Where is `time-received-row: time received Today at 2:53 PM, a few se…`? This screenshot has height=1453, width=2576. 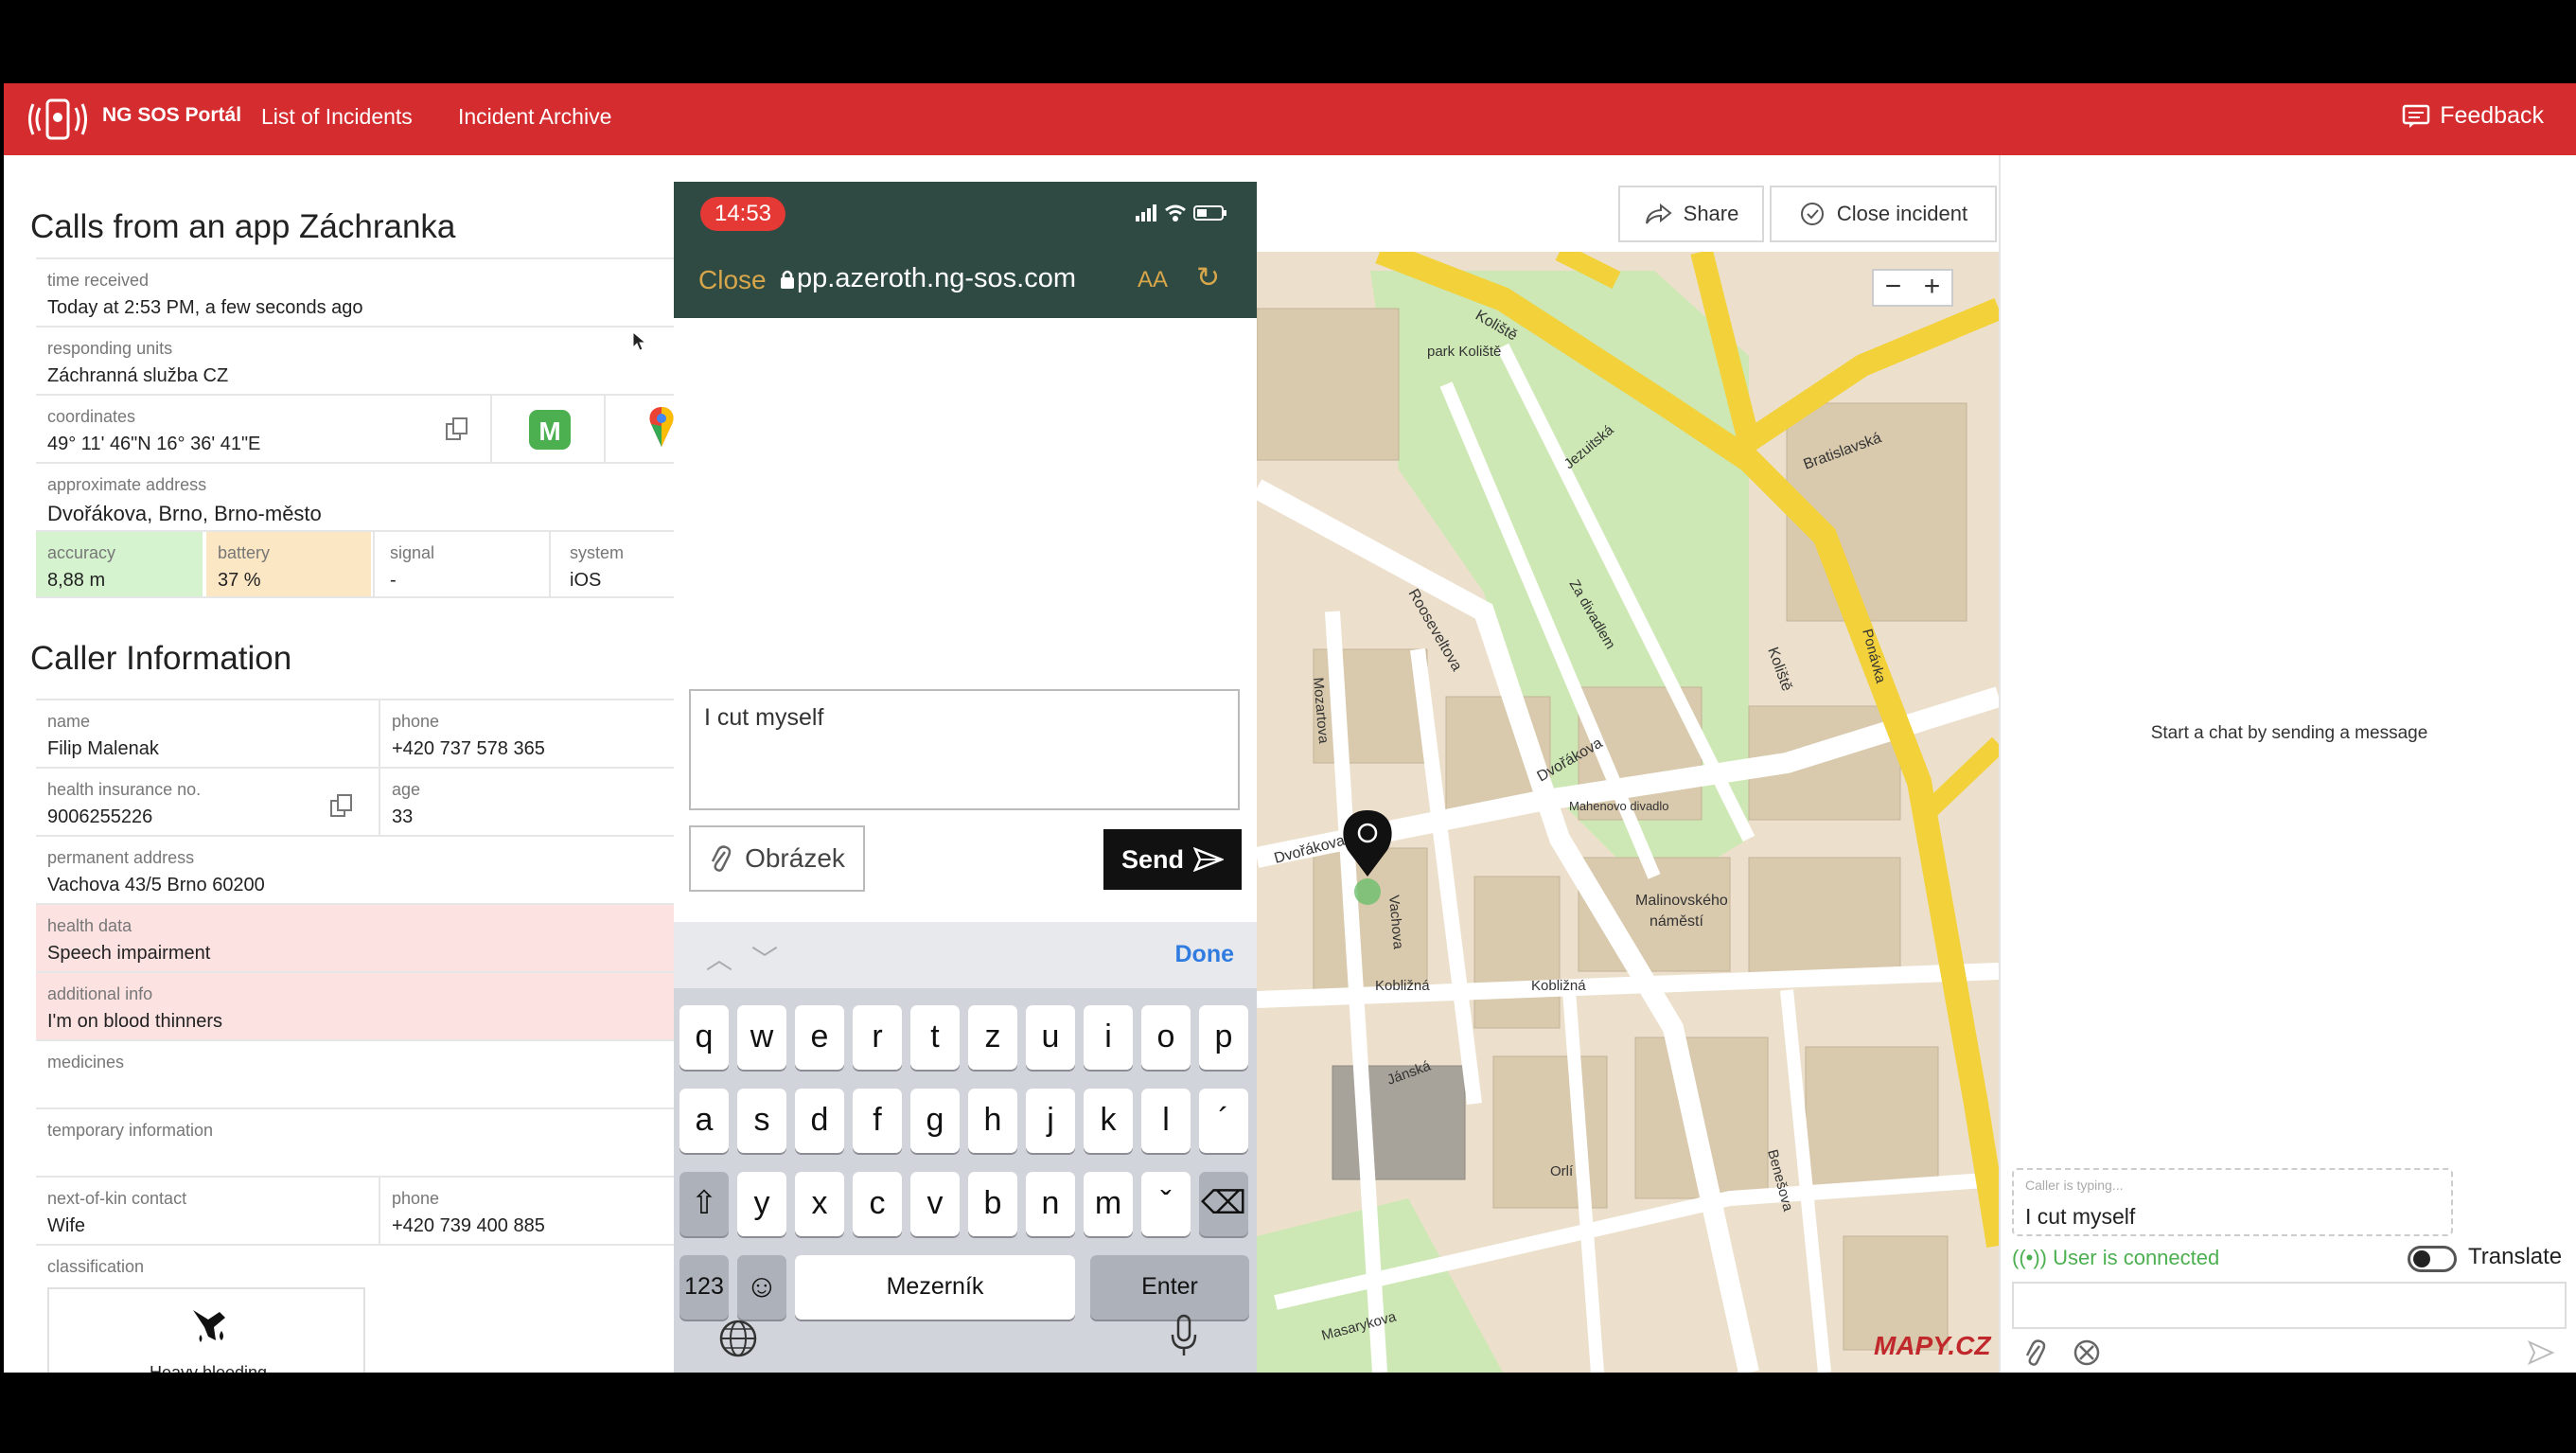
time-received-row: time received Today at 2:53 PM, a few se… is located at coordinates (356, 291).